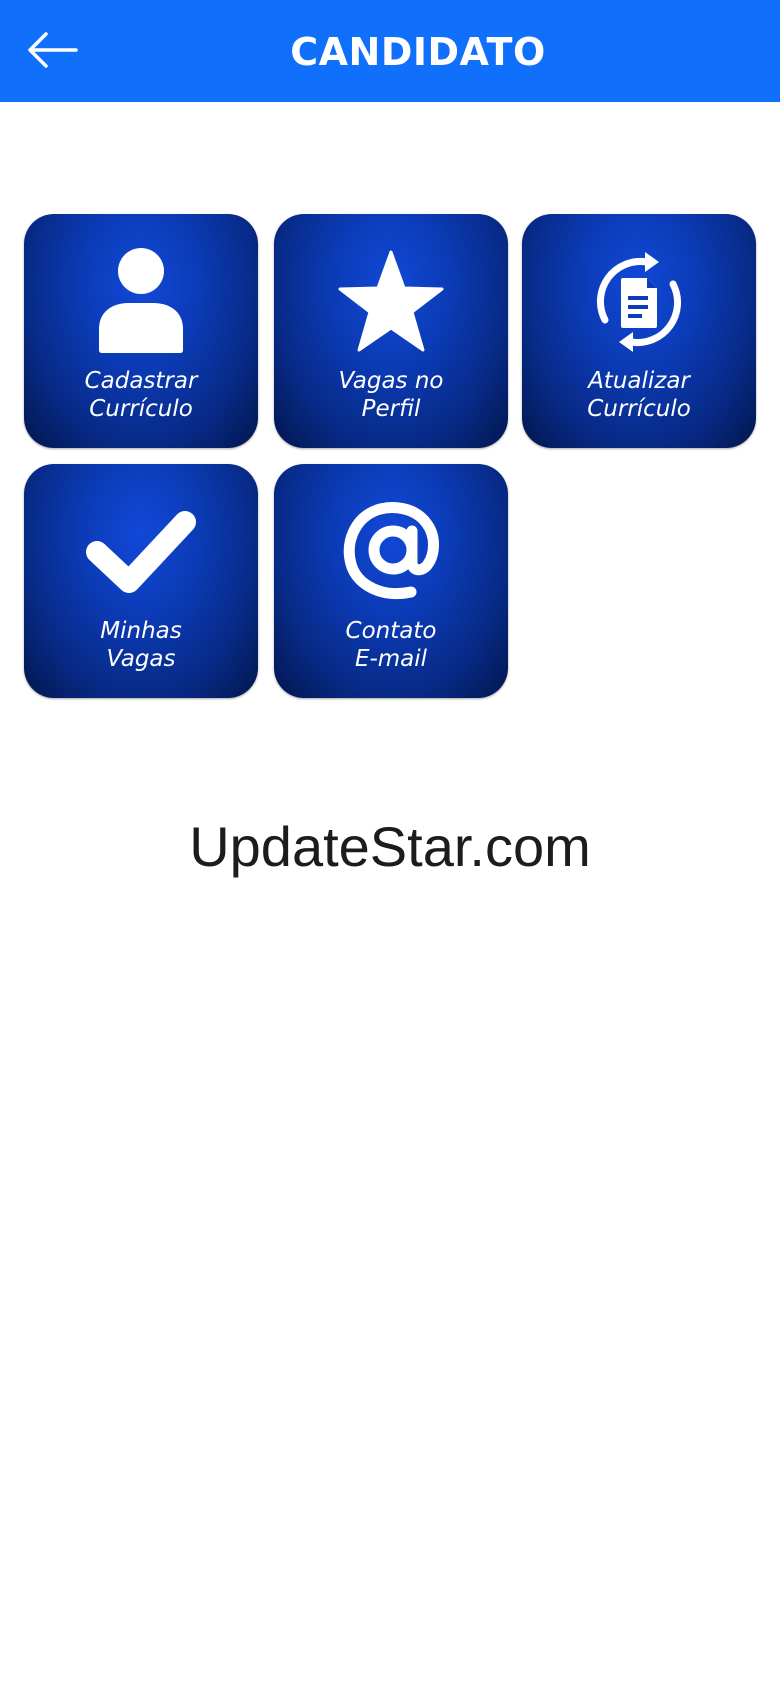 This screenshot has height=1688, width=780. I want to click on at-sign-icon, so click(391, 550).